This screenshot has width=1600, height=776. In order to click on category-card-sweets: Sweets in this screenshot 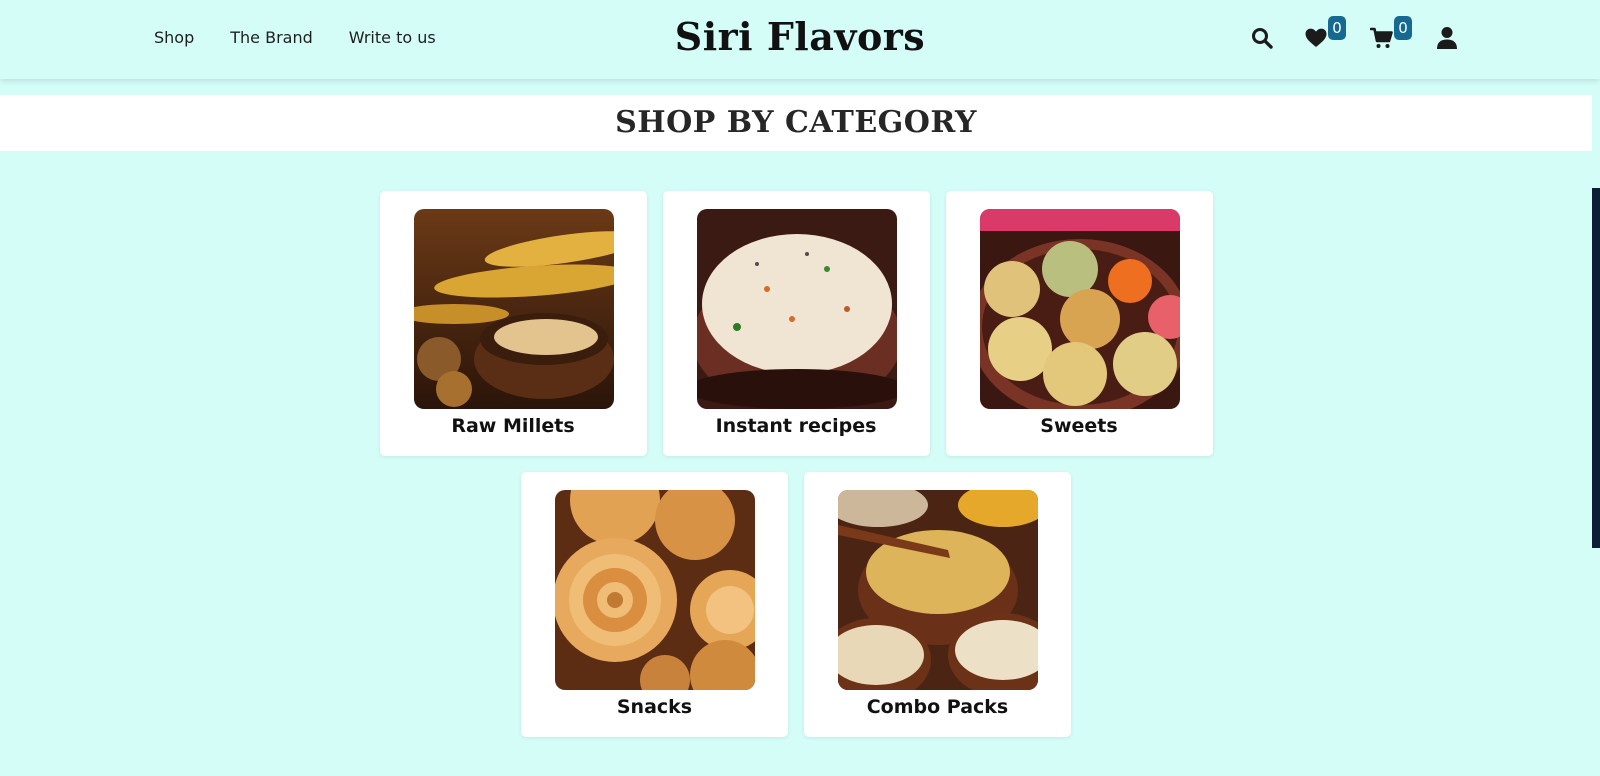, I will do `click(1079, 323)`.